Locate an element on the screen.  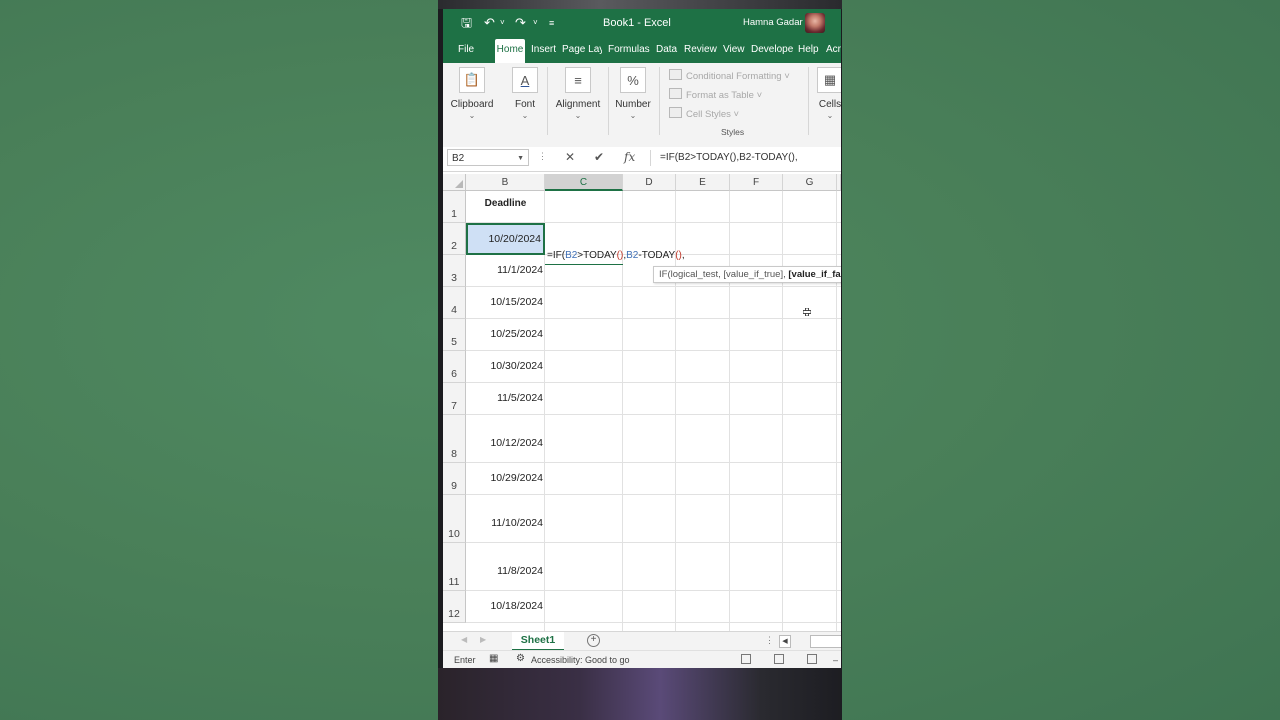
date-cell: 11/5/2024 is located at coordinates (505, 399).